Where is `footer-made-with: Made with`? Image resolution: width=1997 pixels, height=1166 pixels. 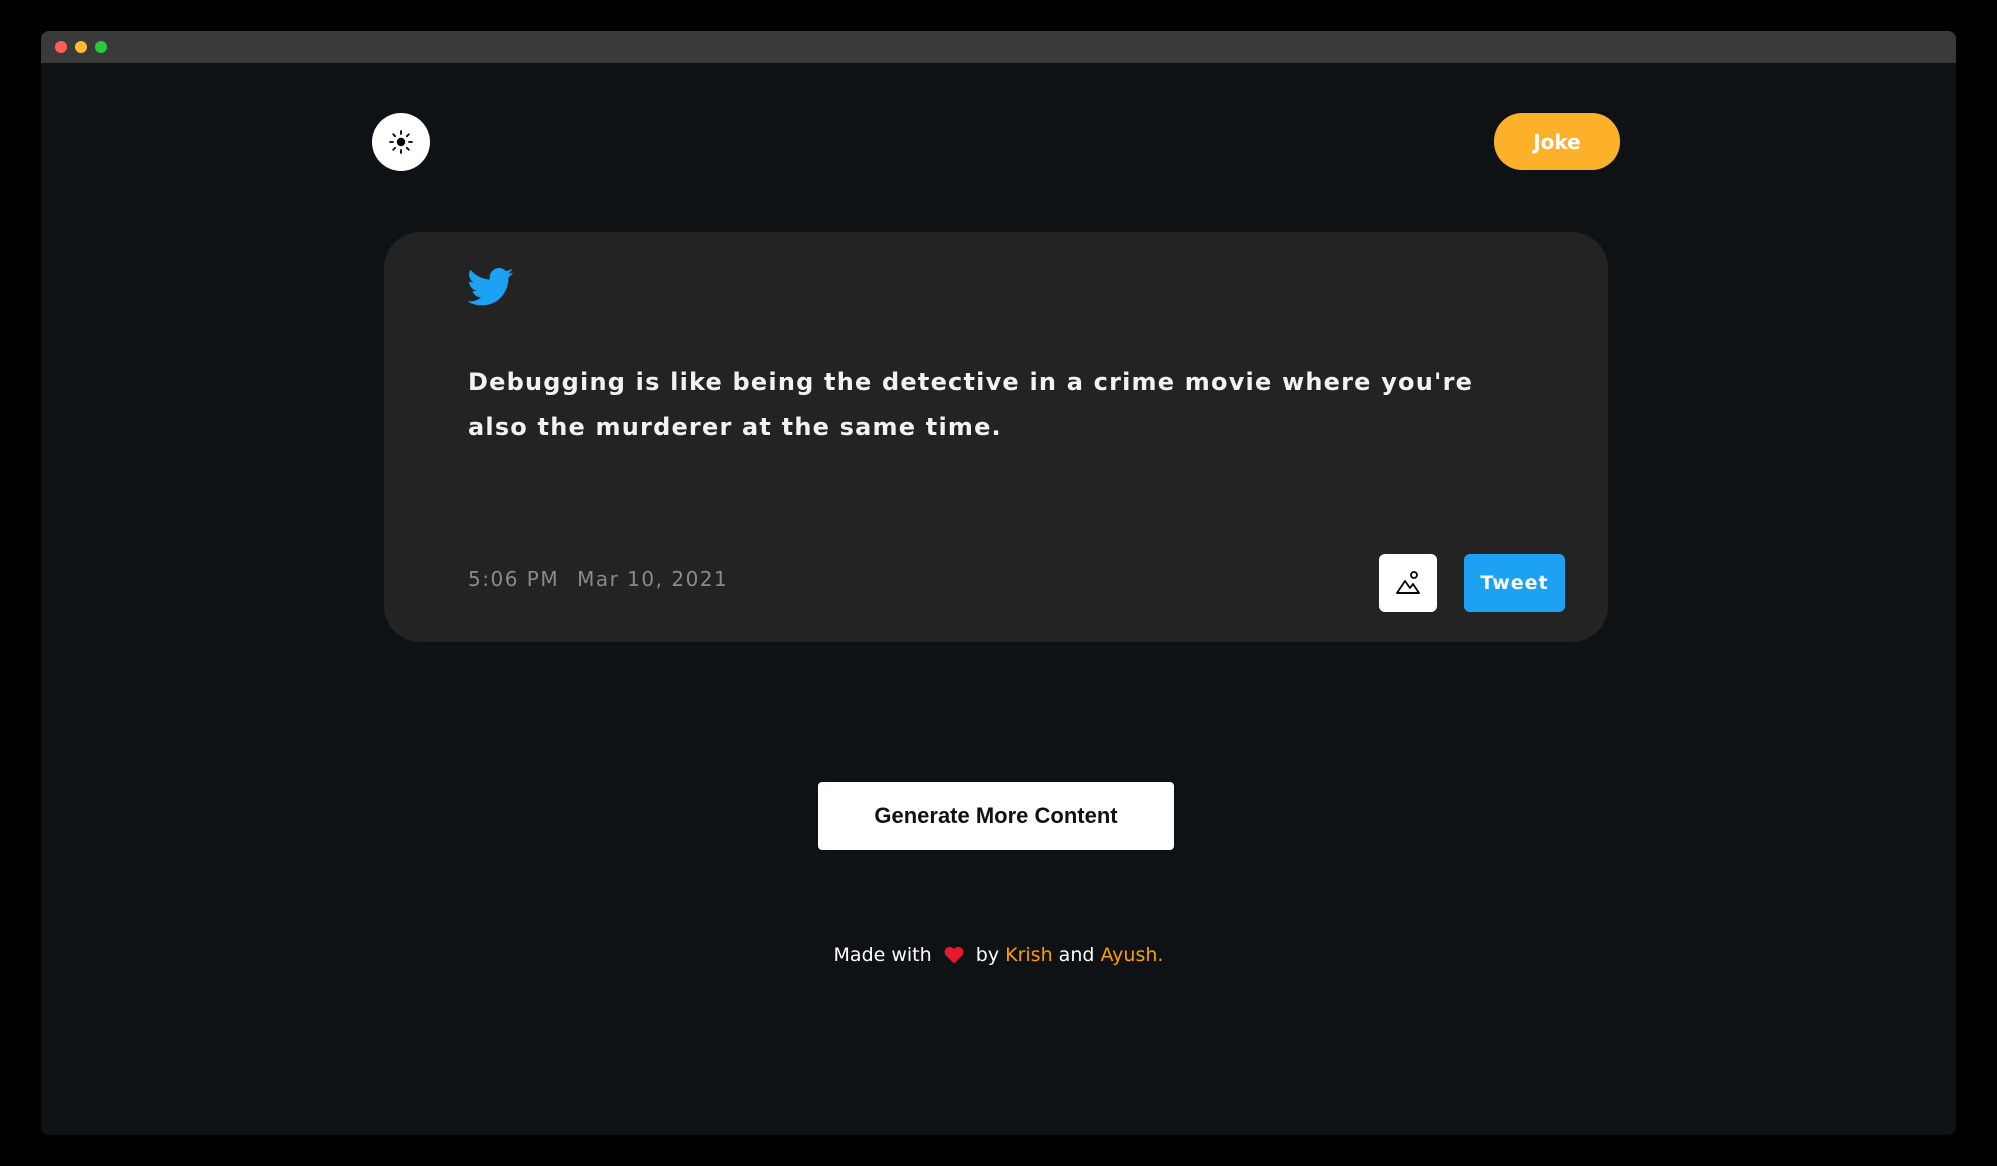 footer-made-with: Made with is located at coordinates (882, 955).